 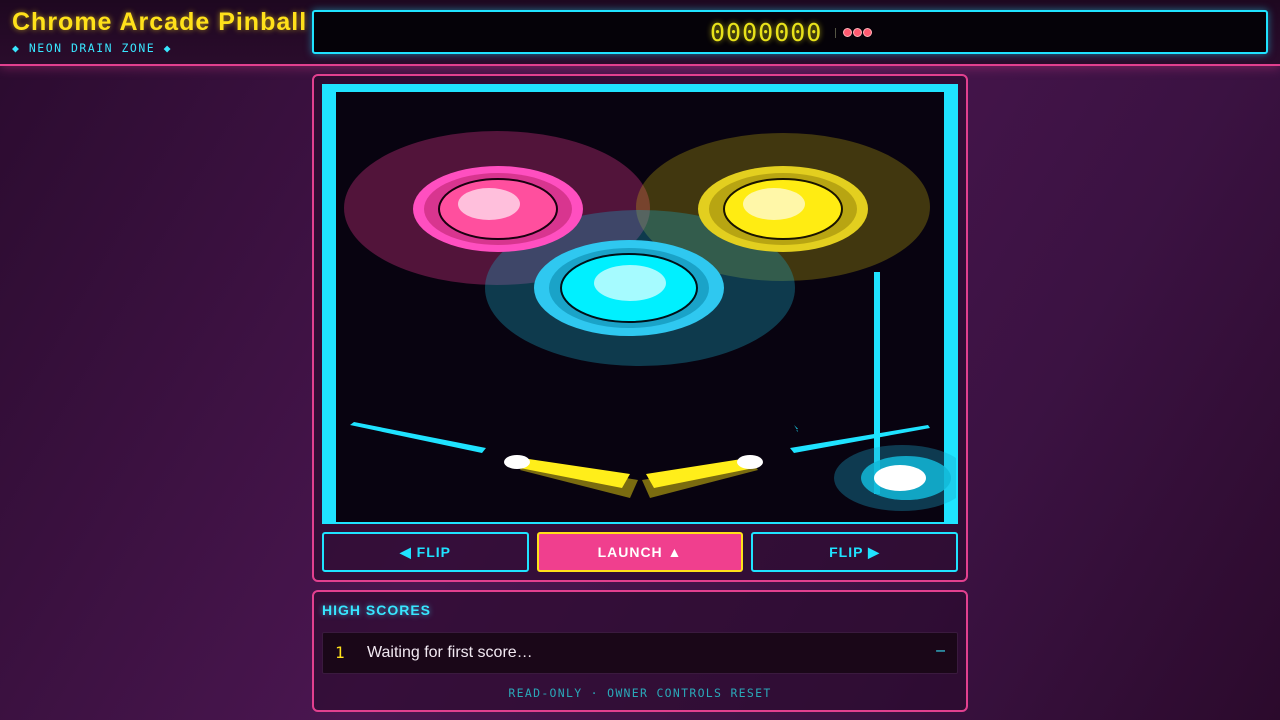 What do you see at coordinates (571, 476) in the screenshot?
I see `left-flipper` at bounding box center [571, 476].